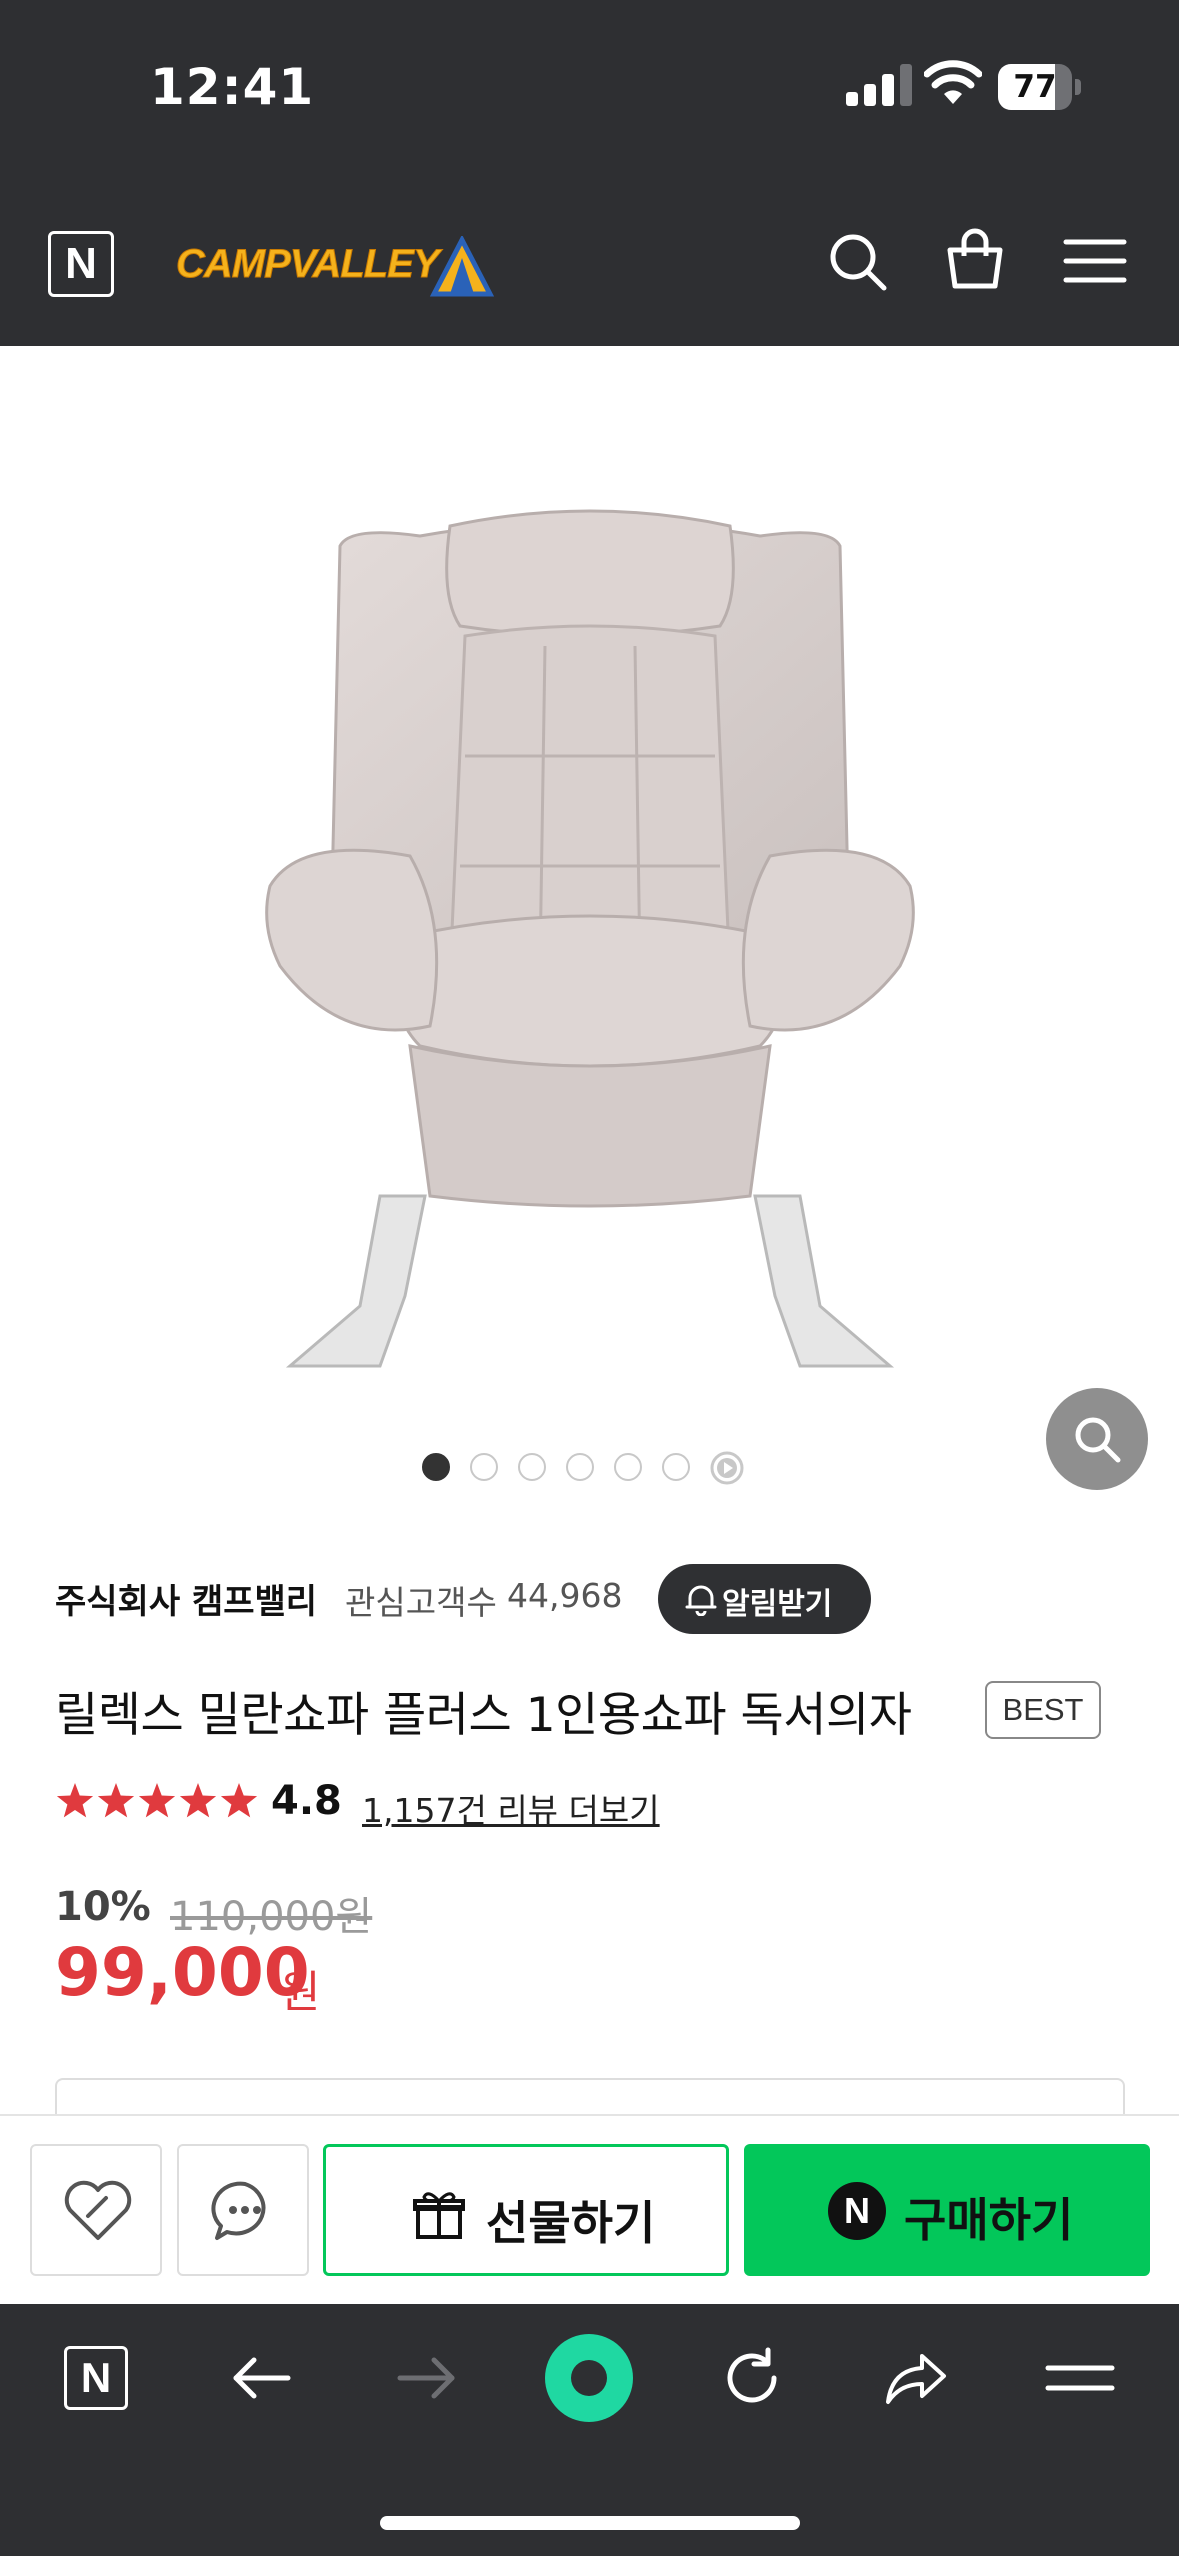  I want to click on gift-label: 선물하기, so click(571, 2223).